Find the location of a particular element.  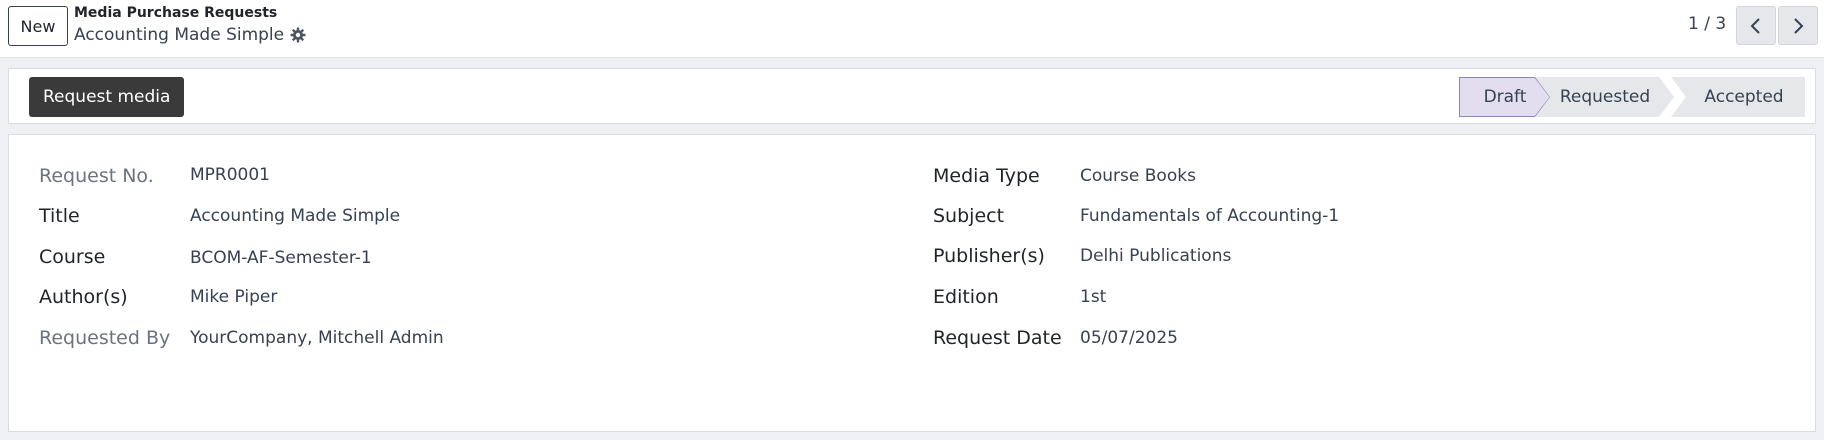

gear-icon is located at coordinates (298, 35).